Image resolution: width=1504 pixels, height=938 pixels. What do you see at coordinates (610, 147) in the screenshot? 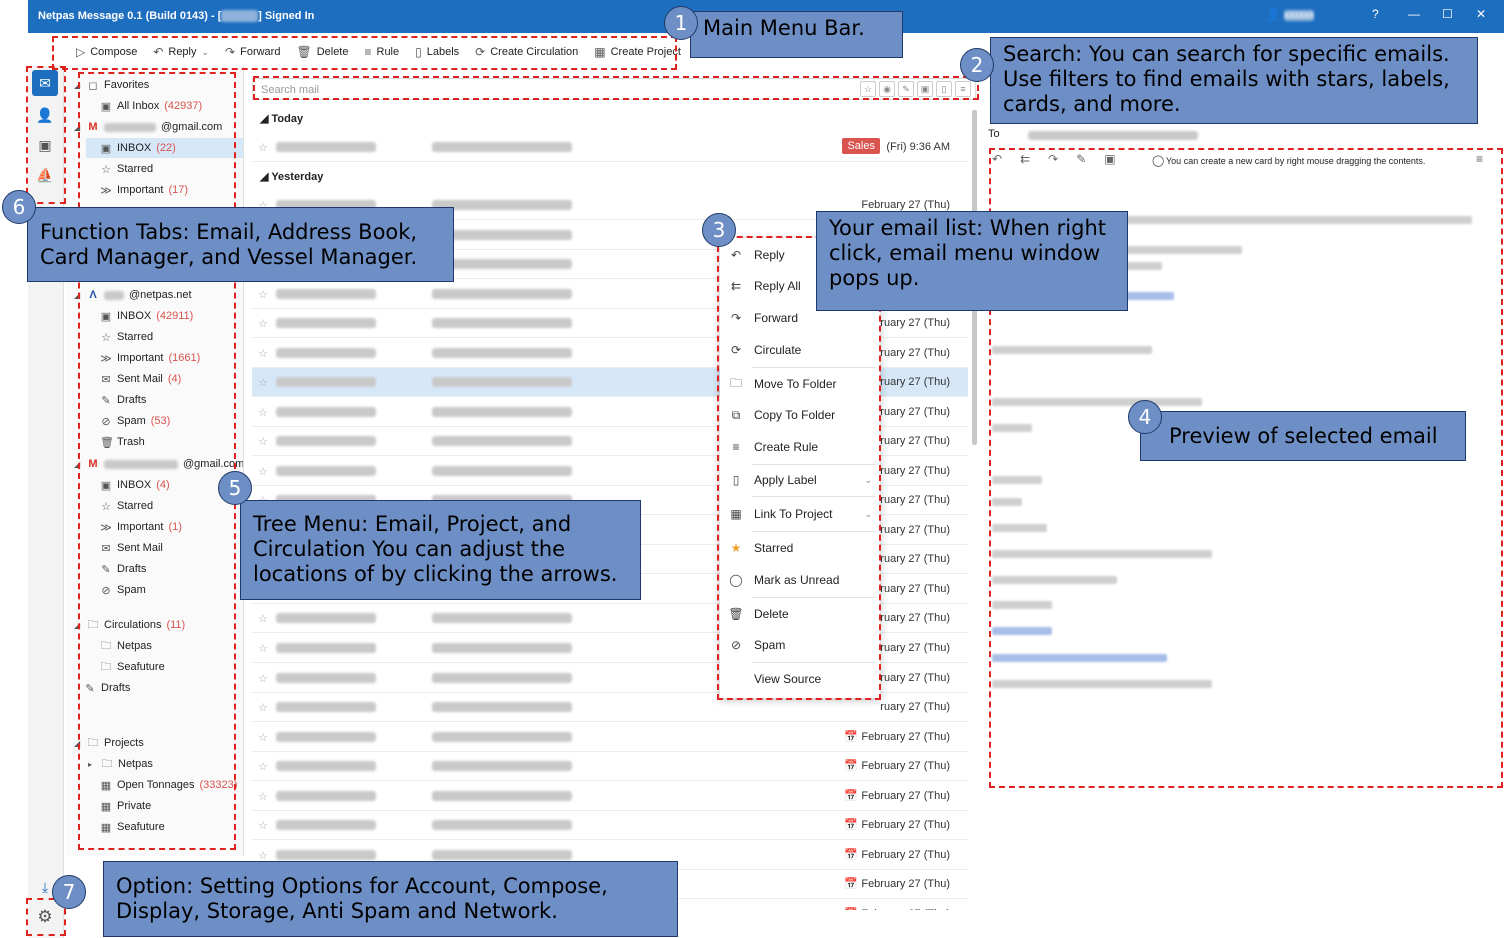
I see `table-row: ☆ Sales (Fri) 9:36 AM` at bounding box center [610, 147].